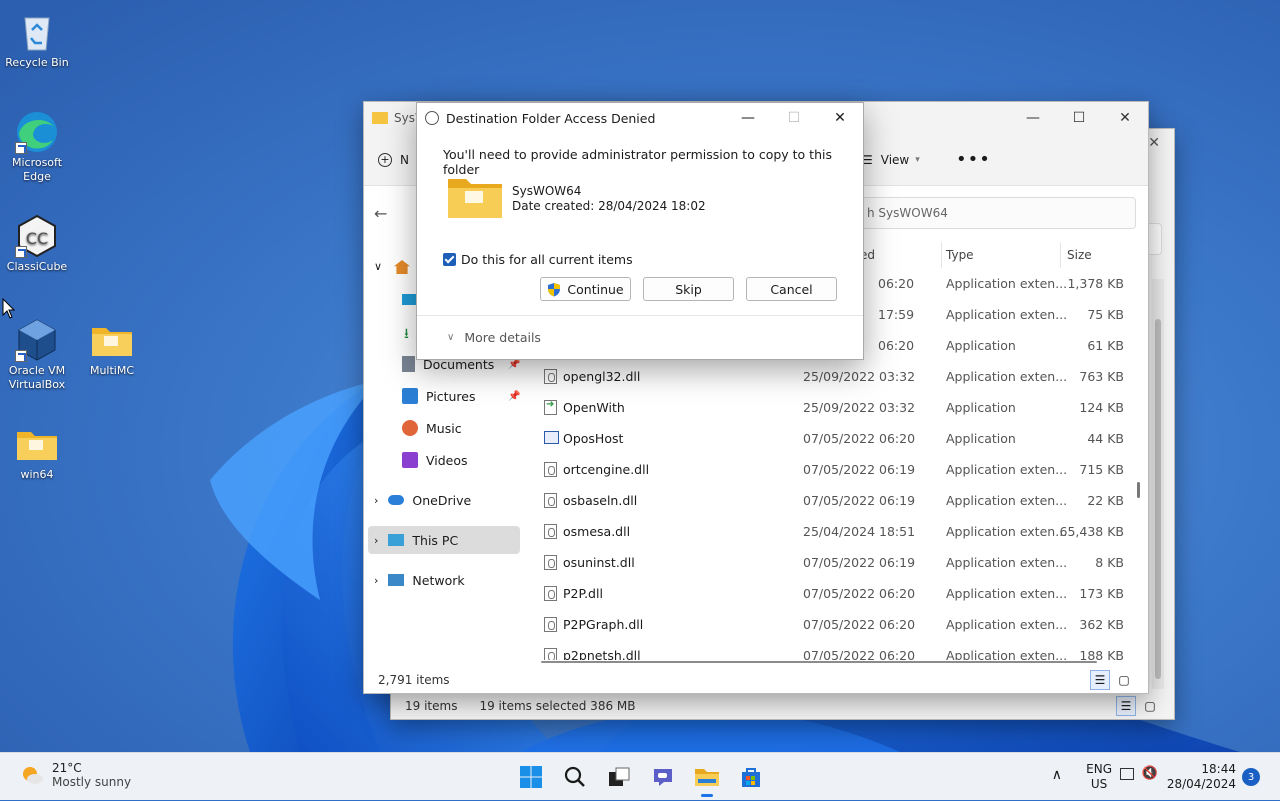  What do you see at coordinates (995, 213) in the screenshot?
I see `search-input: h SysWOW64` at bounding box center [995, 213].